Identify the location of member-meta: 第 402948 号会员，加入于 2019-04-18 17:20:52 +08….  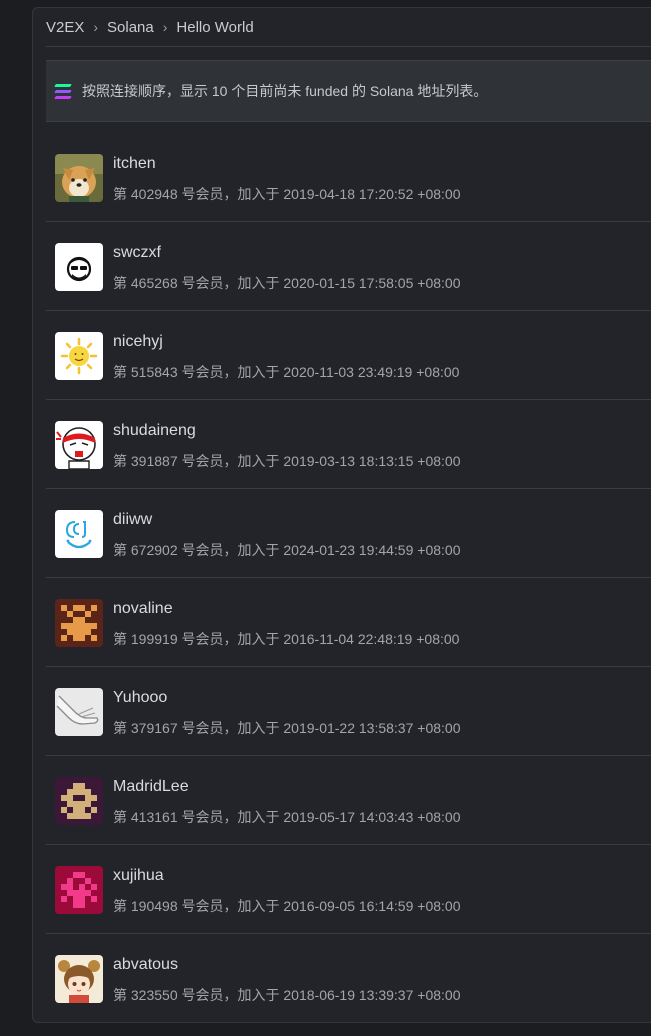
(287, 194).